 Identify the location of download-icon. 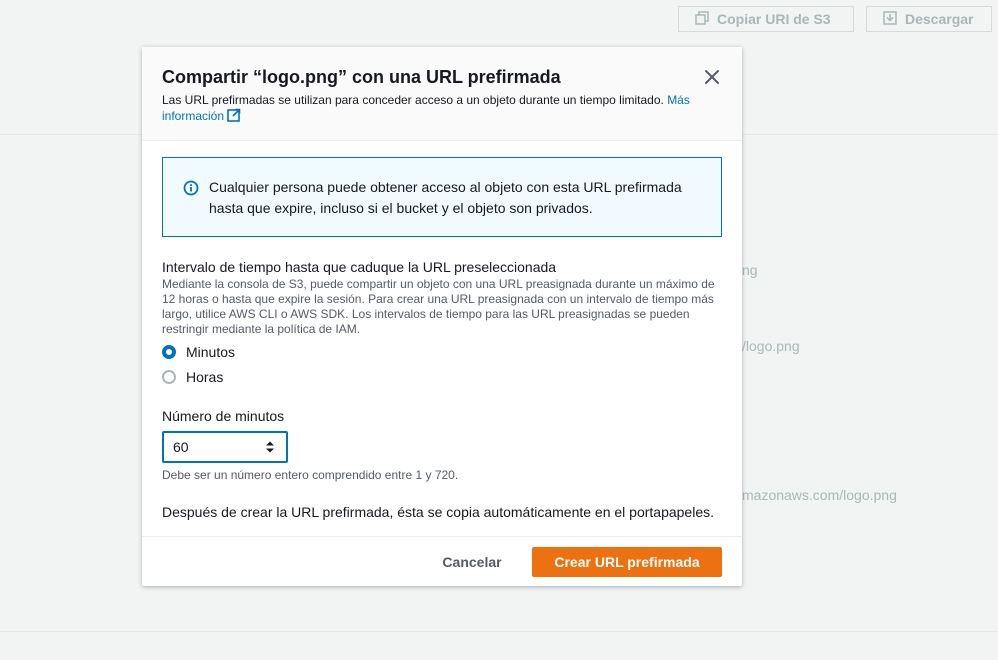
(890, 19).